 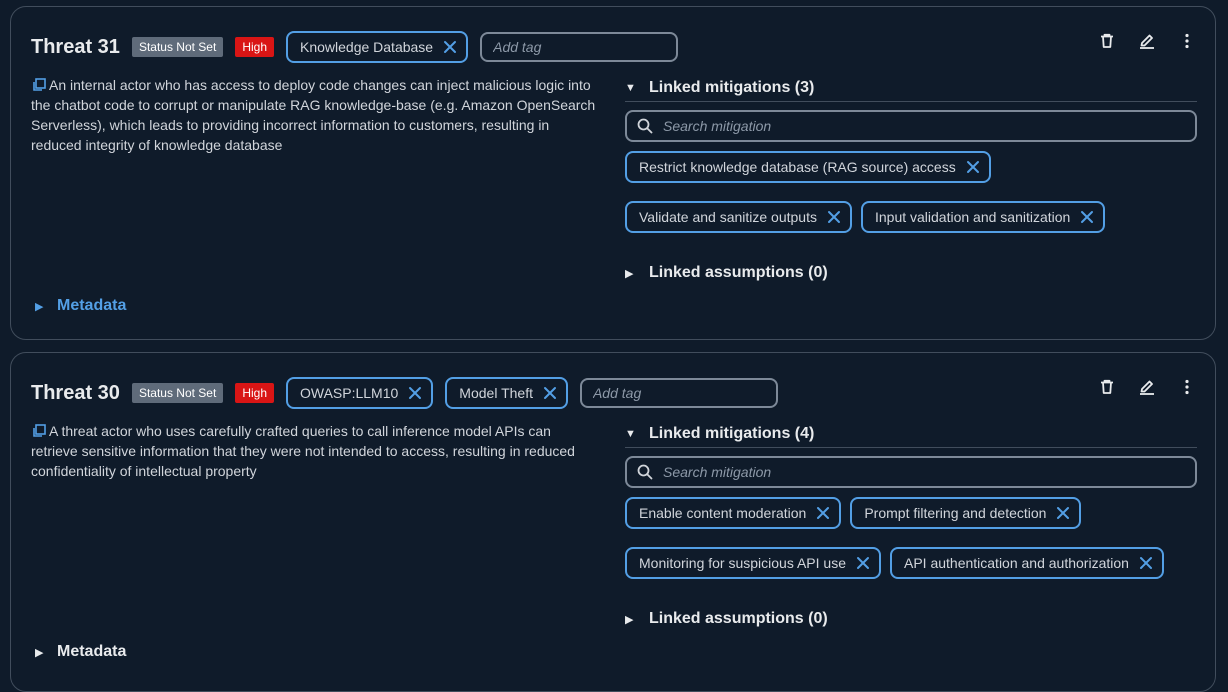 I want to click on mitigation-token: API authentication and authorization, so click(x=1027, y=563).